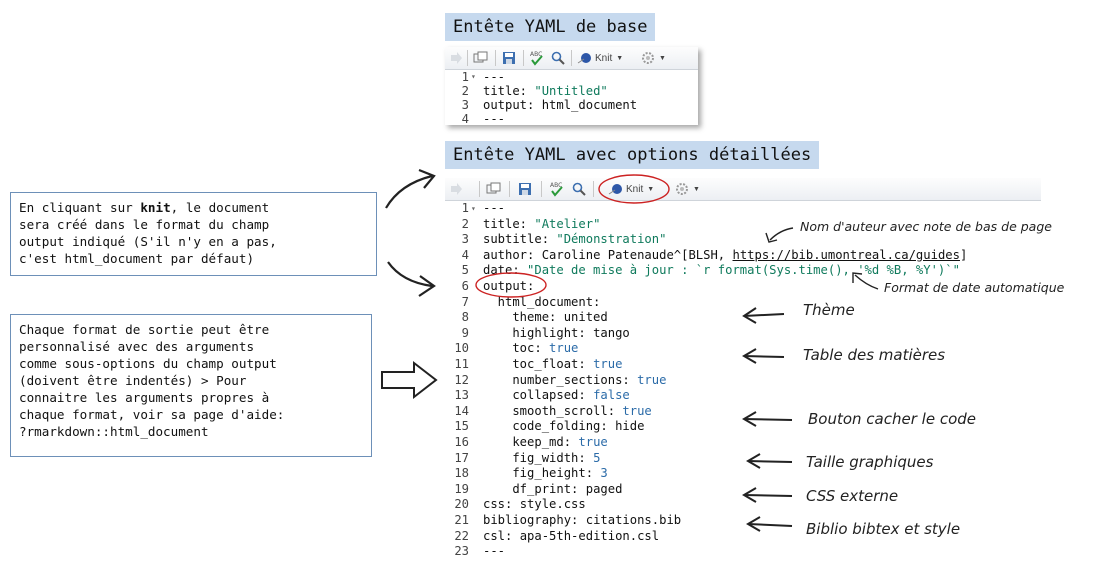 This screenshot has width=1096, height=573. I want to click on fold-chevron-icon: ▾, so click(473, 76).